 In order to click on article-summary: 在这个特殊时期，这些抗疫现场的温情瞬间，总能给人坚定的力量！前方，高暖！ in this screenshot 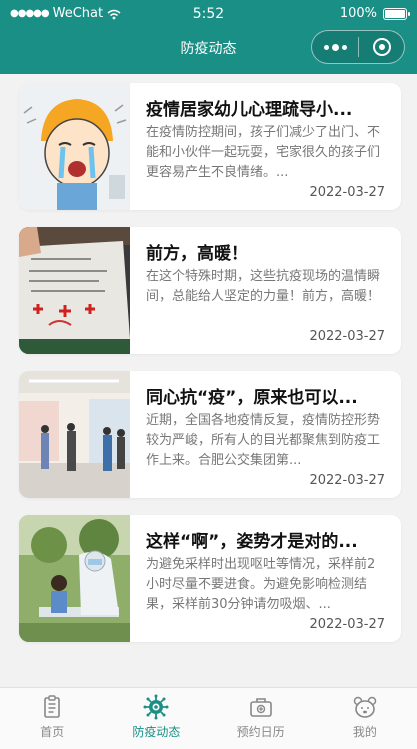, I will do `click(263, 286)`.